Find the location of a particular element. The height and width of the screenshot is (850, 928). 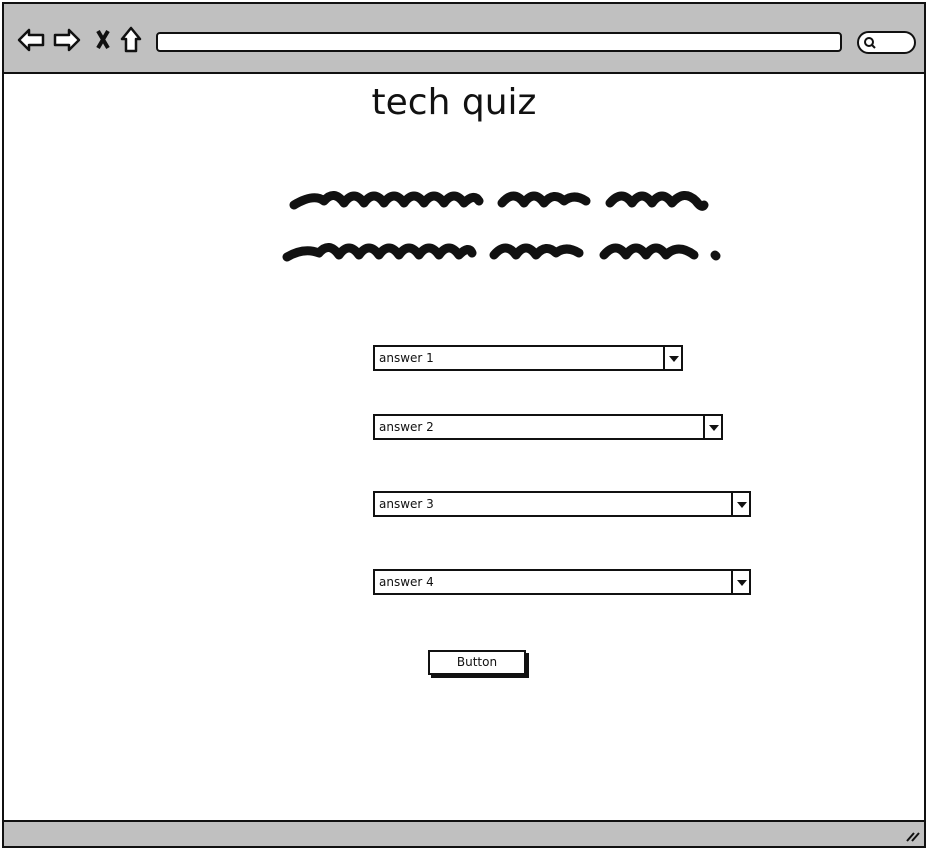

browser-toolbar is located at coordinates (464, 39).